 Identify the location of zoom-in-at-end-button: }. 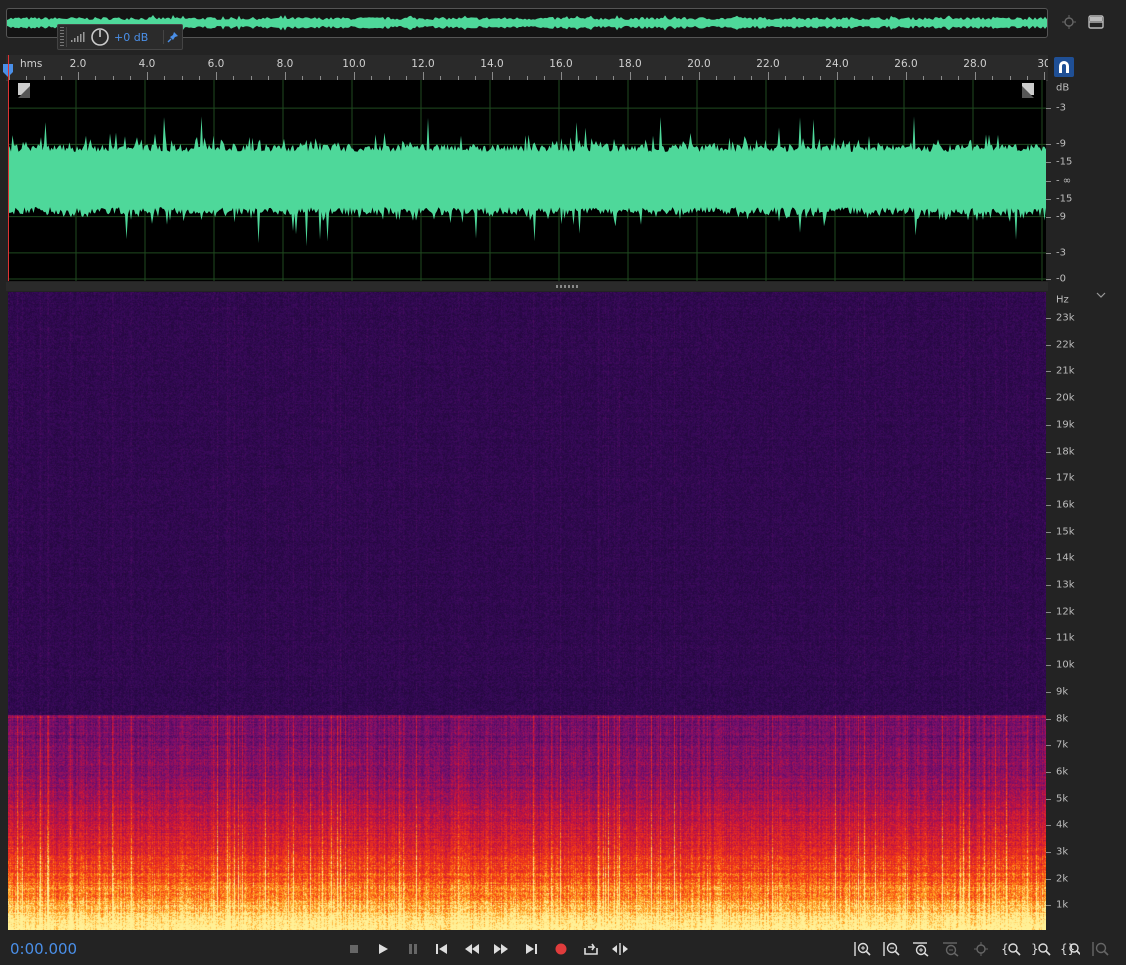
(1041, 949).